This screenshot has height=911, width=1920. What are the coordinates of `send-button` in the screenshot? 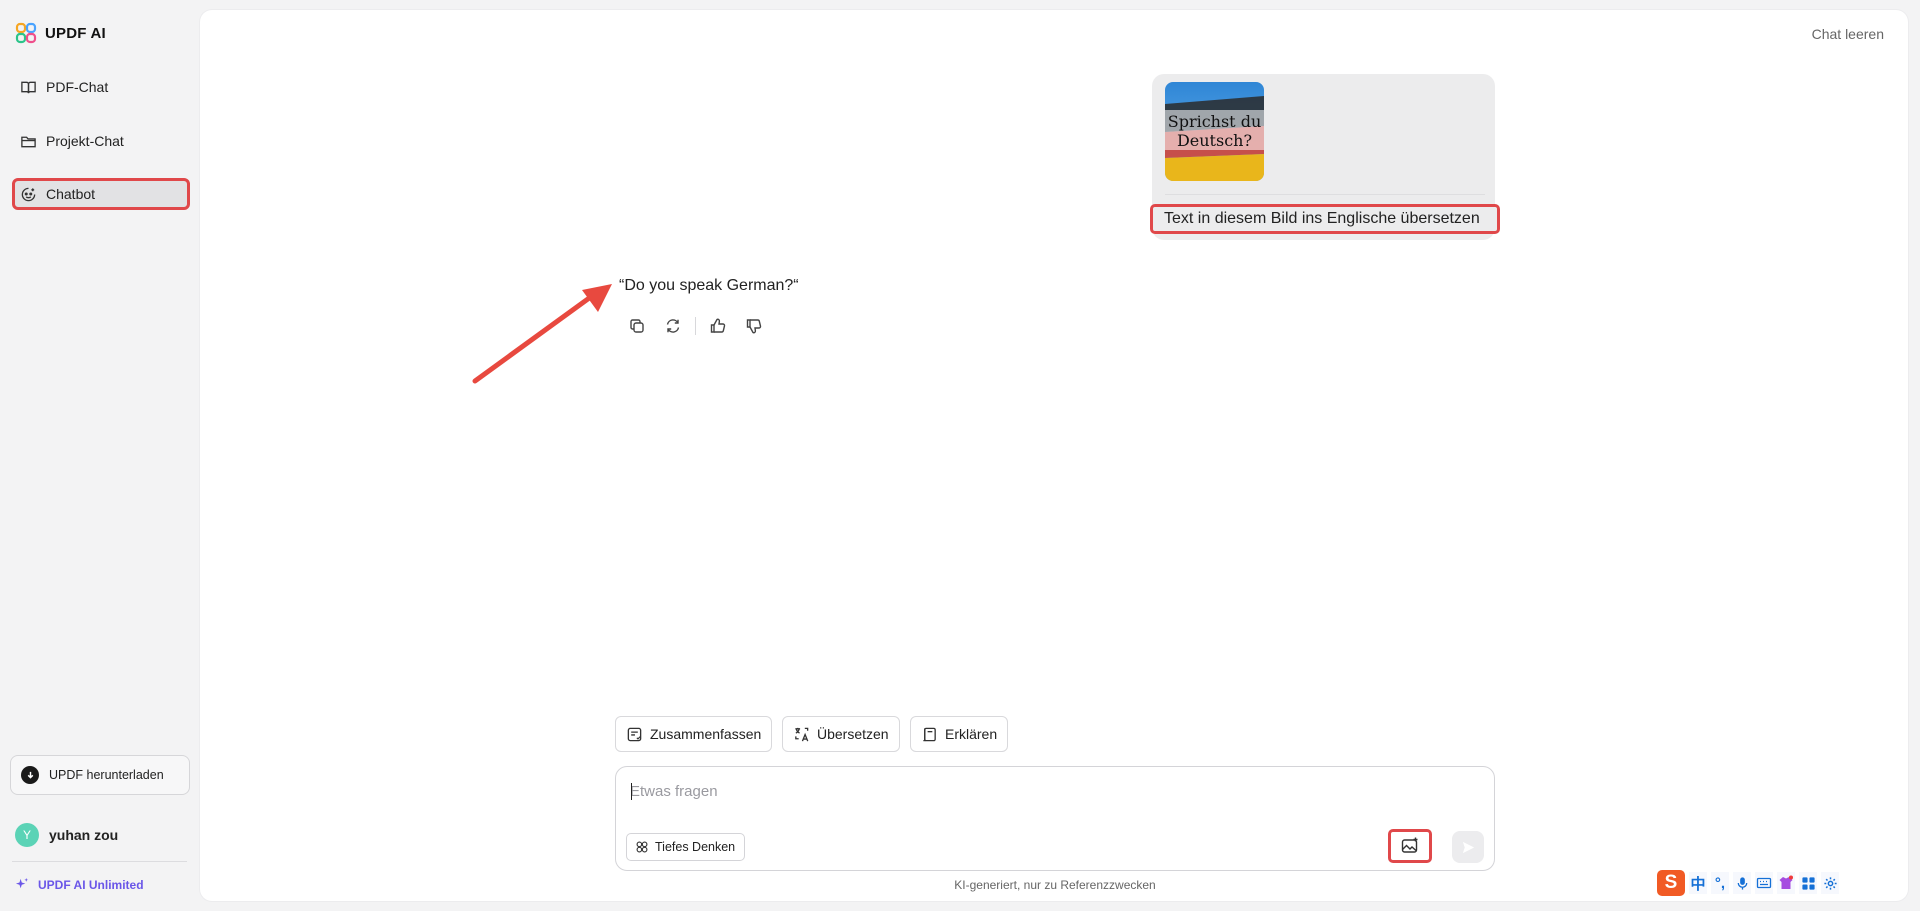 It's located at (1468, 847).